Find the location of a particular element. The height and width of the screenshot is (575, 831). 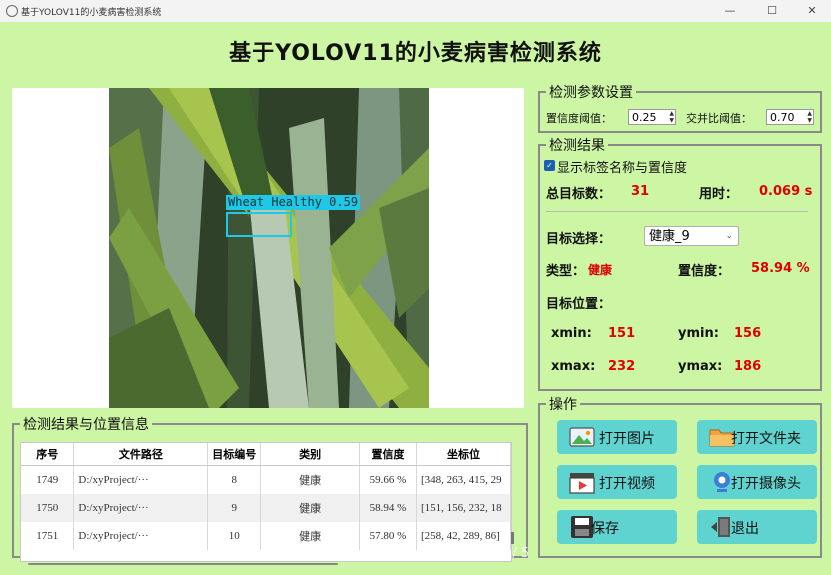

show-label-text: 显示标签名称与置信度 is located at coordinates (622, 168).